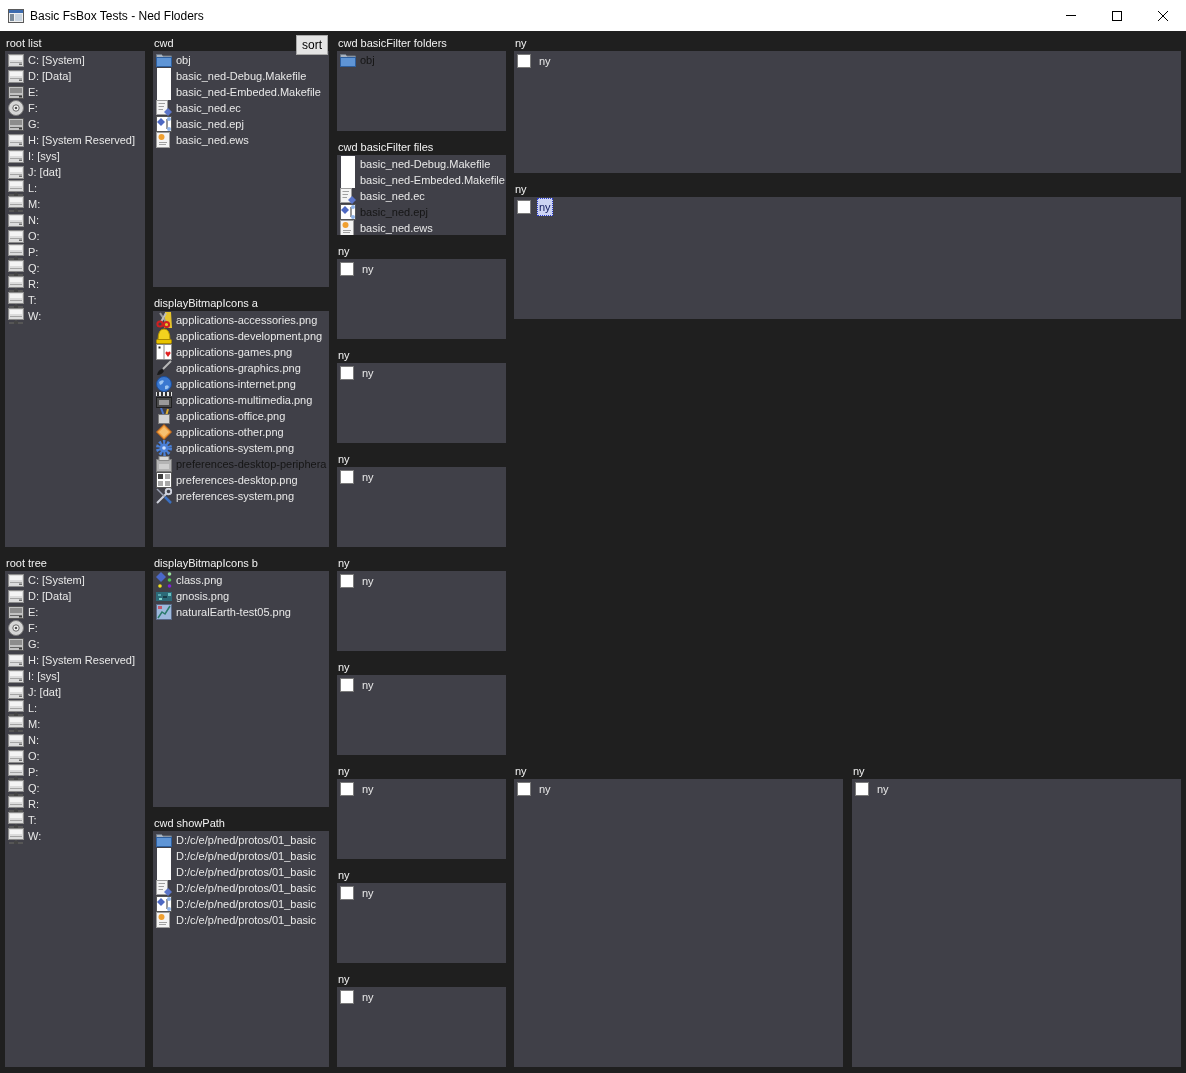 The image size is (1186, 1073). Describe the element at coordinates (200, 124) in the screenshot. I see `list-item: basic_ned.epj` at that location.